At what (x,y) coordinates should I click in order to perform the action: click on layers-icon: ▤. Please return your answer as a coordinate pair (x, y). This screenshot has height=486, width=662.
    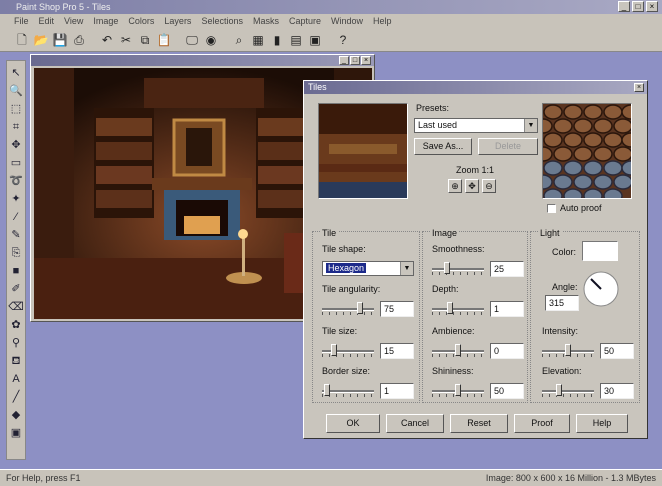
    Looking at the image, I should click on (296, 40).